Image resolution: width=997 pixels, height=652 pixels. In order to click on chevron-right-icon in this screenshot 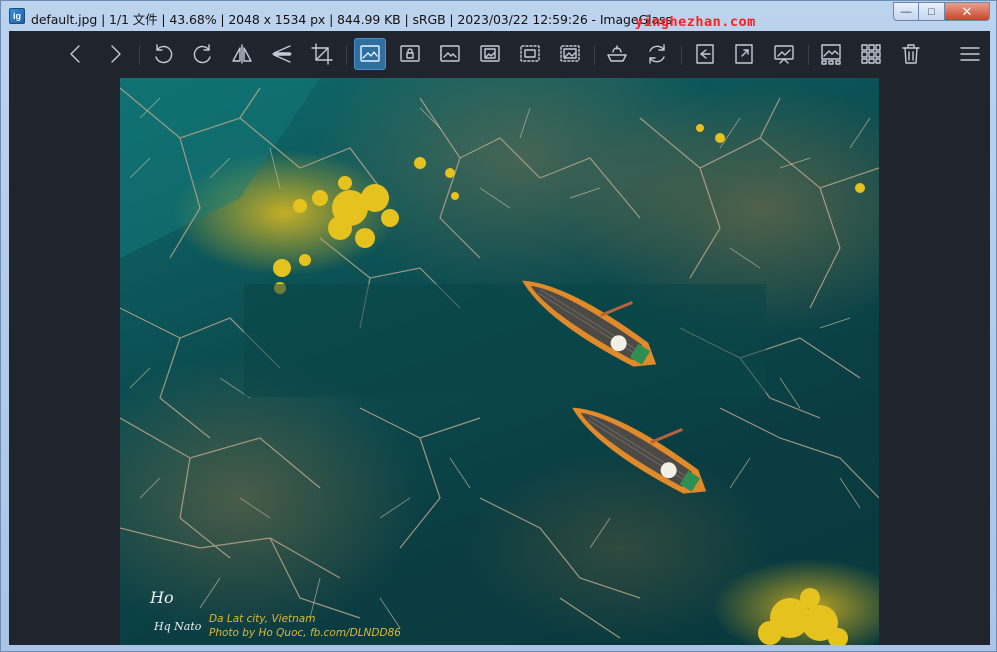, I will do `click(116, 54)`.